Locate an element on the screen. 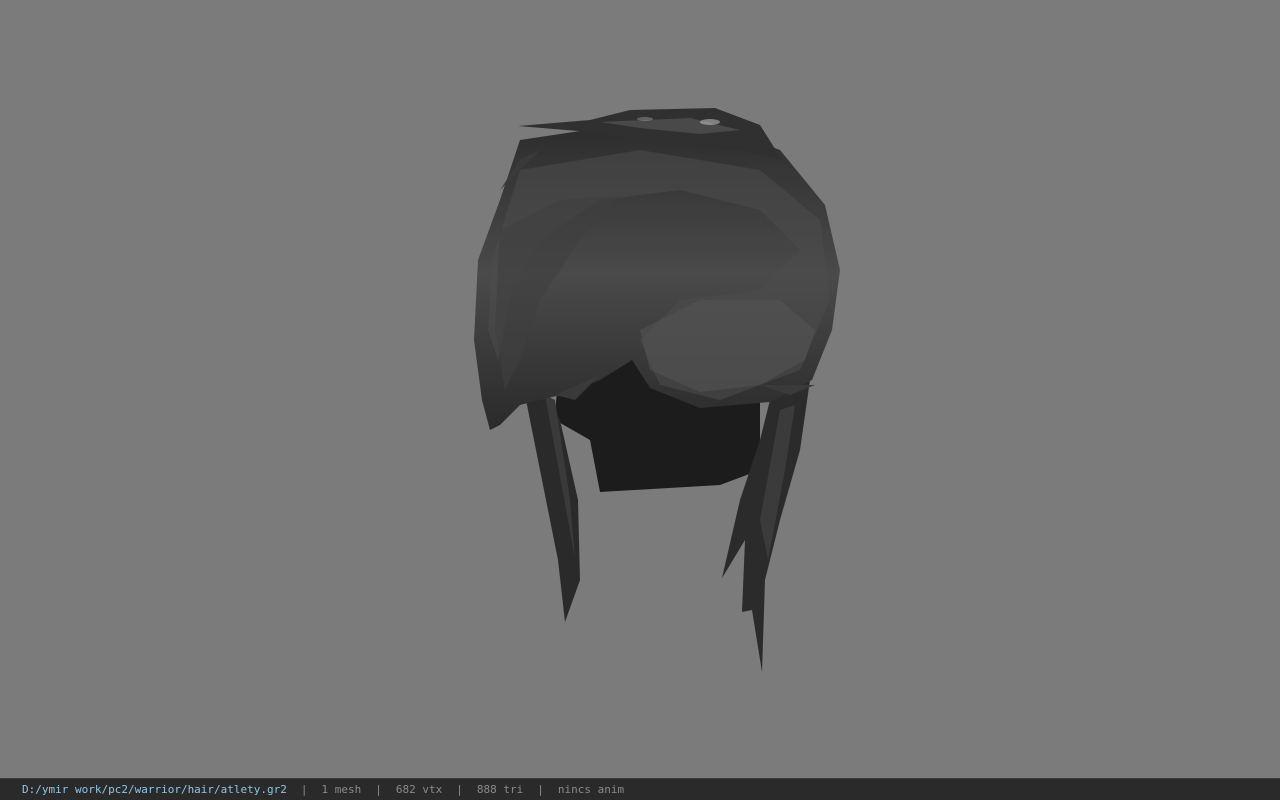 Image resolution: width=1280 pixels, height=800 pixels. mesh-count: 1 mesh is located at coordinates (341, 789).